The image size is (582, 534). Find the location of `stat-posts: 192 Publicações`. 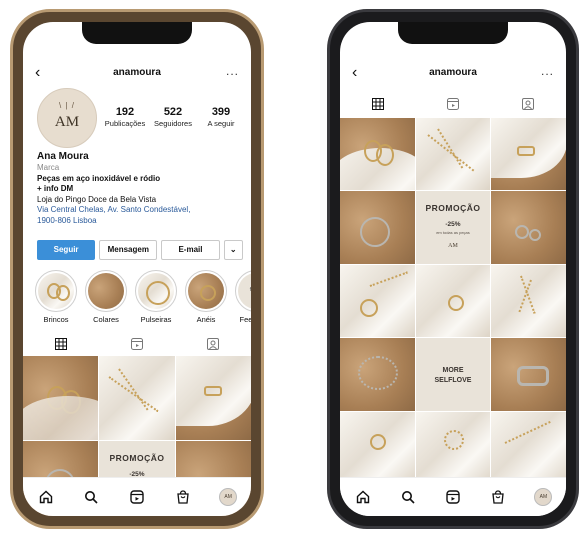

stat-posts: 192 Publicações is located at coordinates (125, 117).